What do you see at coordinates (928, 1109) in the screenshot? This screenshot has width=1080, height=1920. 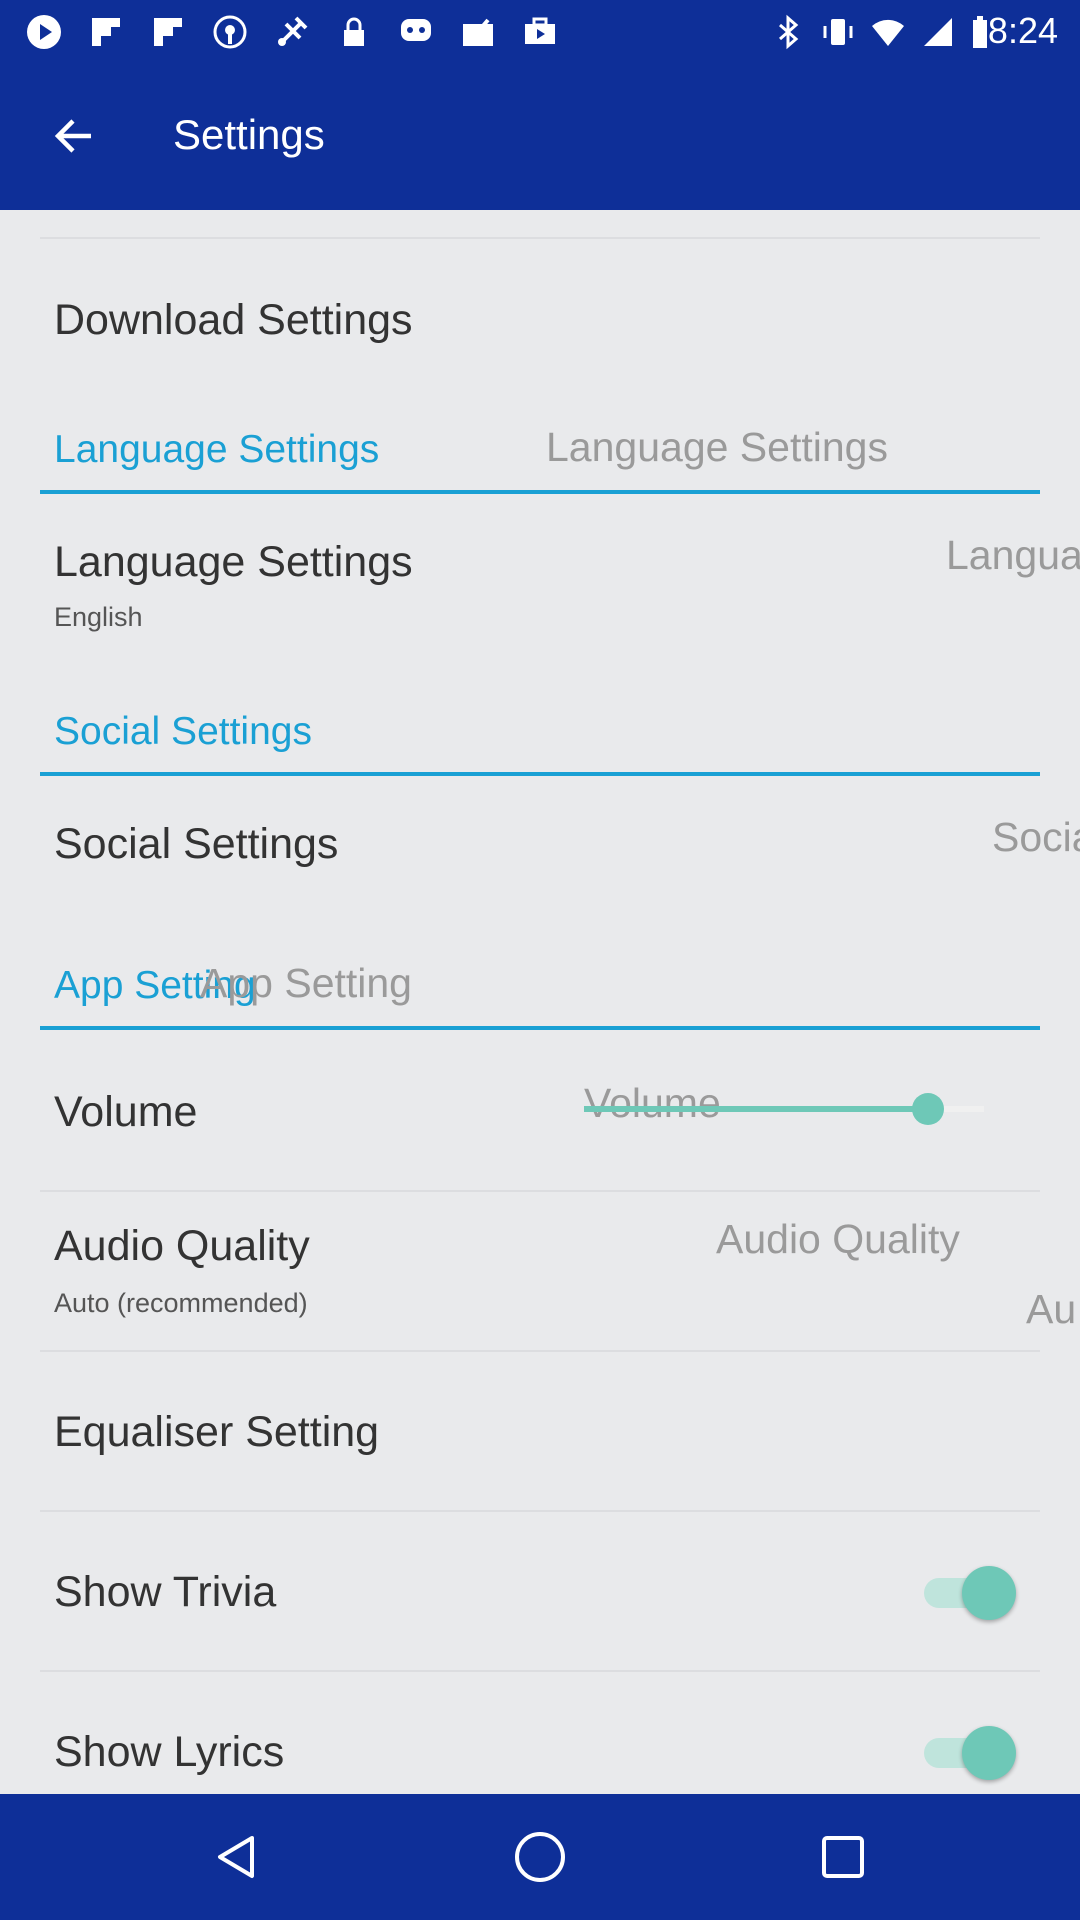 I see `volume-slider-thumb` at bounding box center [928, 1109].